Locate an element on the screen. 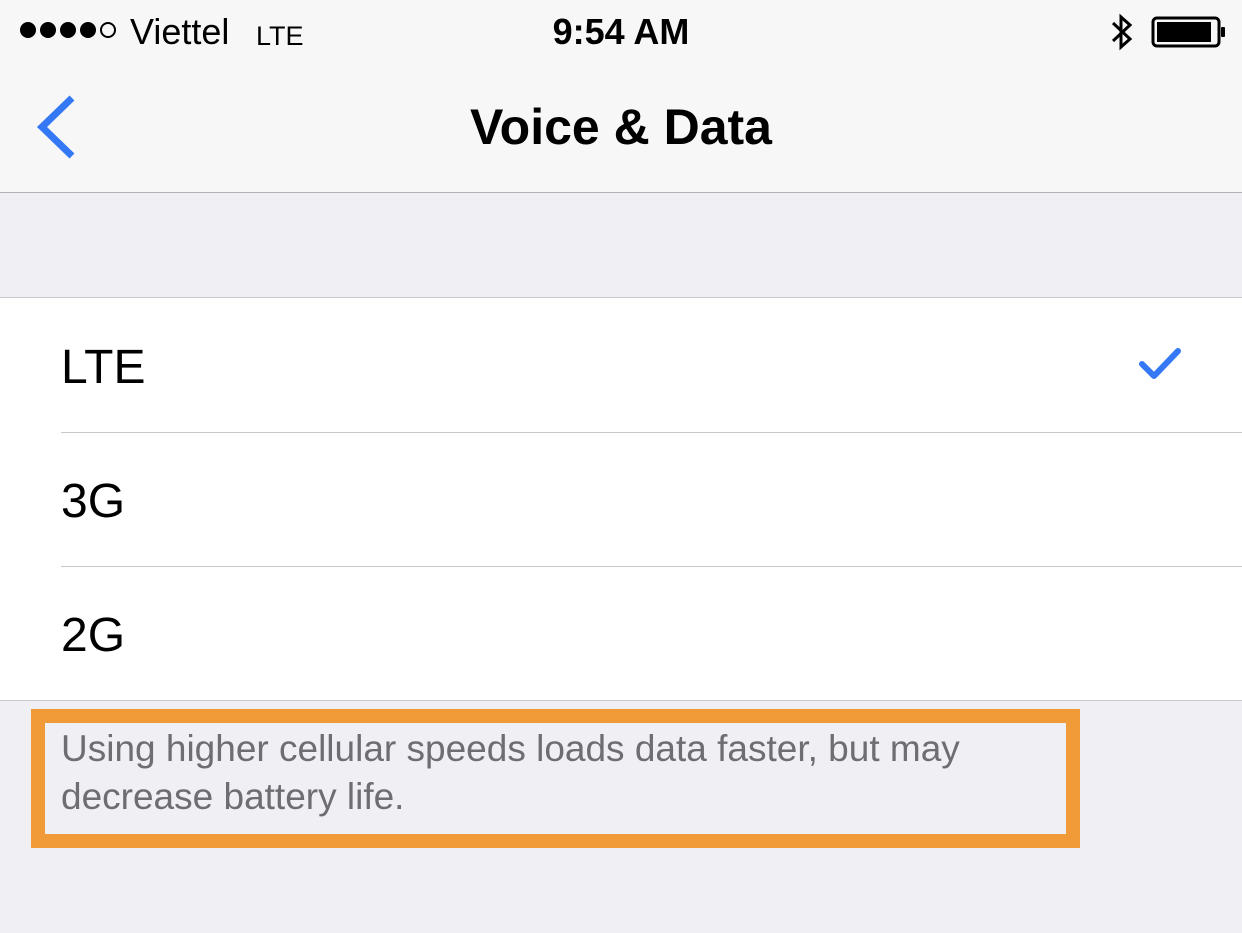 The image size is (1242, 933). checkmark-icon is located at coordinates (1160, 366).